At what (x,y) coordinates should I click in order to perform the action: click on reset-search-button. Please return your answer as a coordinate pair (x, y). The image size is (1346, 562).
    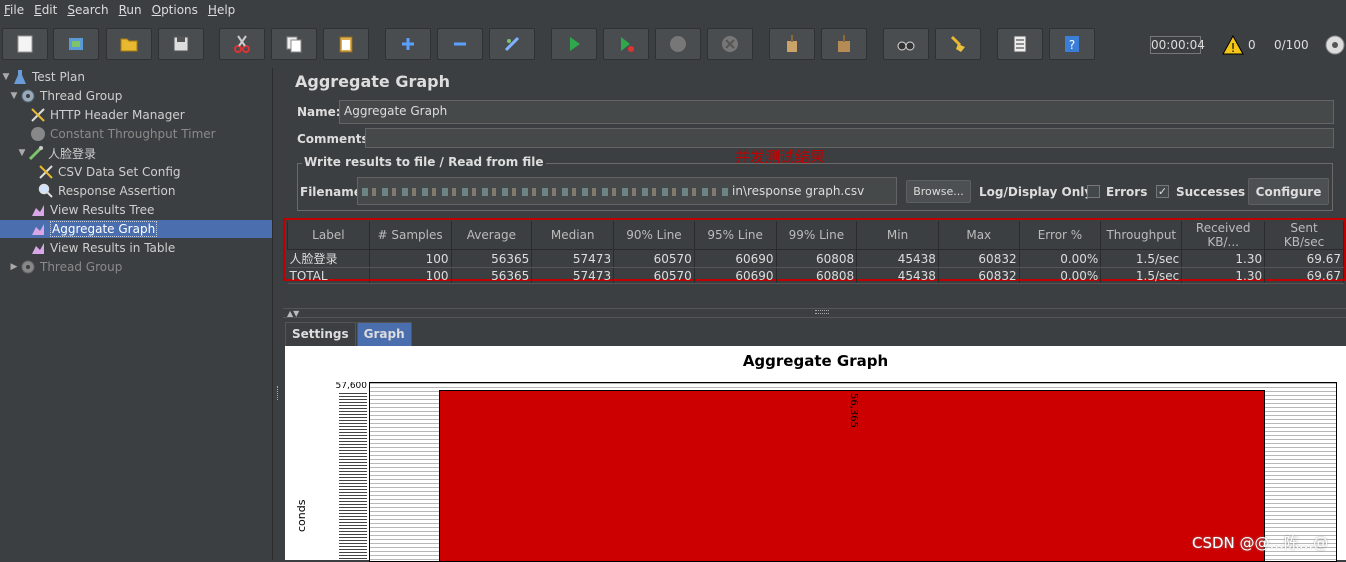
    Looking at the image, I should click on (958, 44).